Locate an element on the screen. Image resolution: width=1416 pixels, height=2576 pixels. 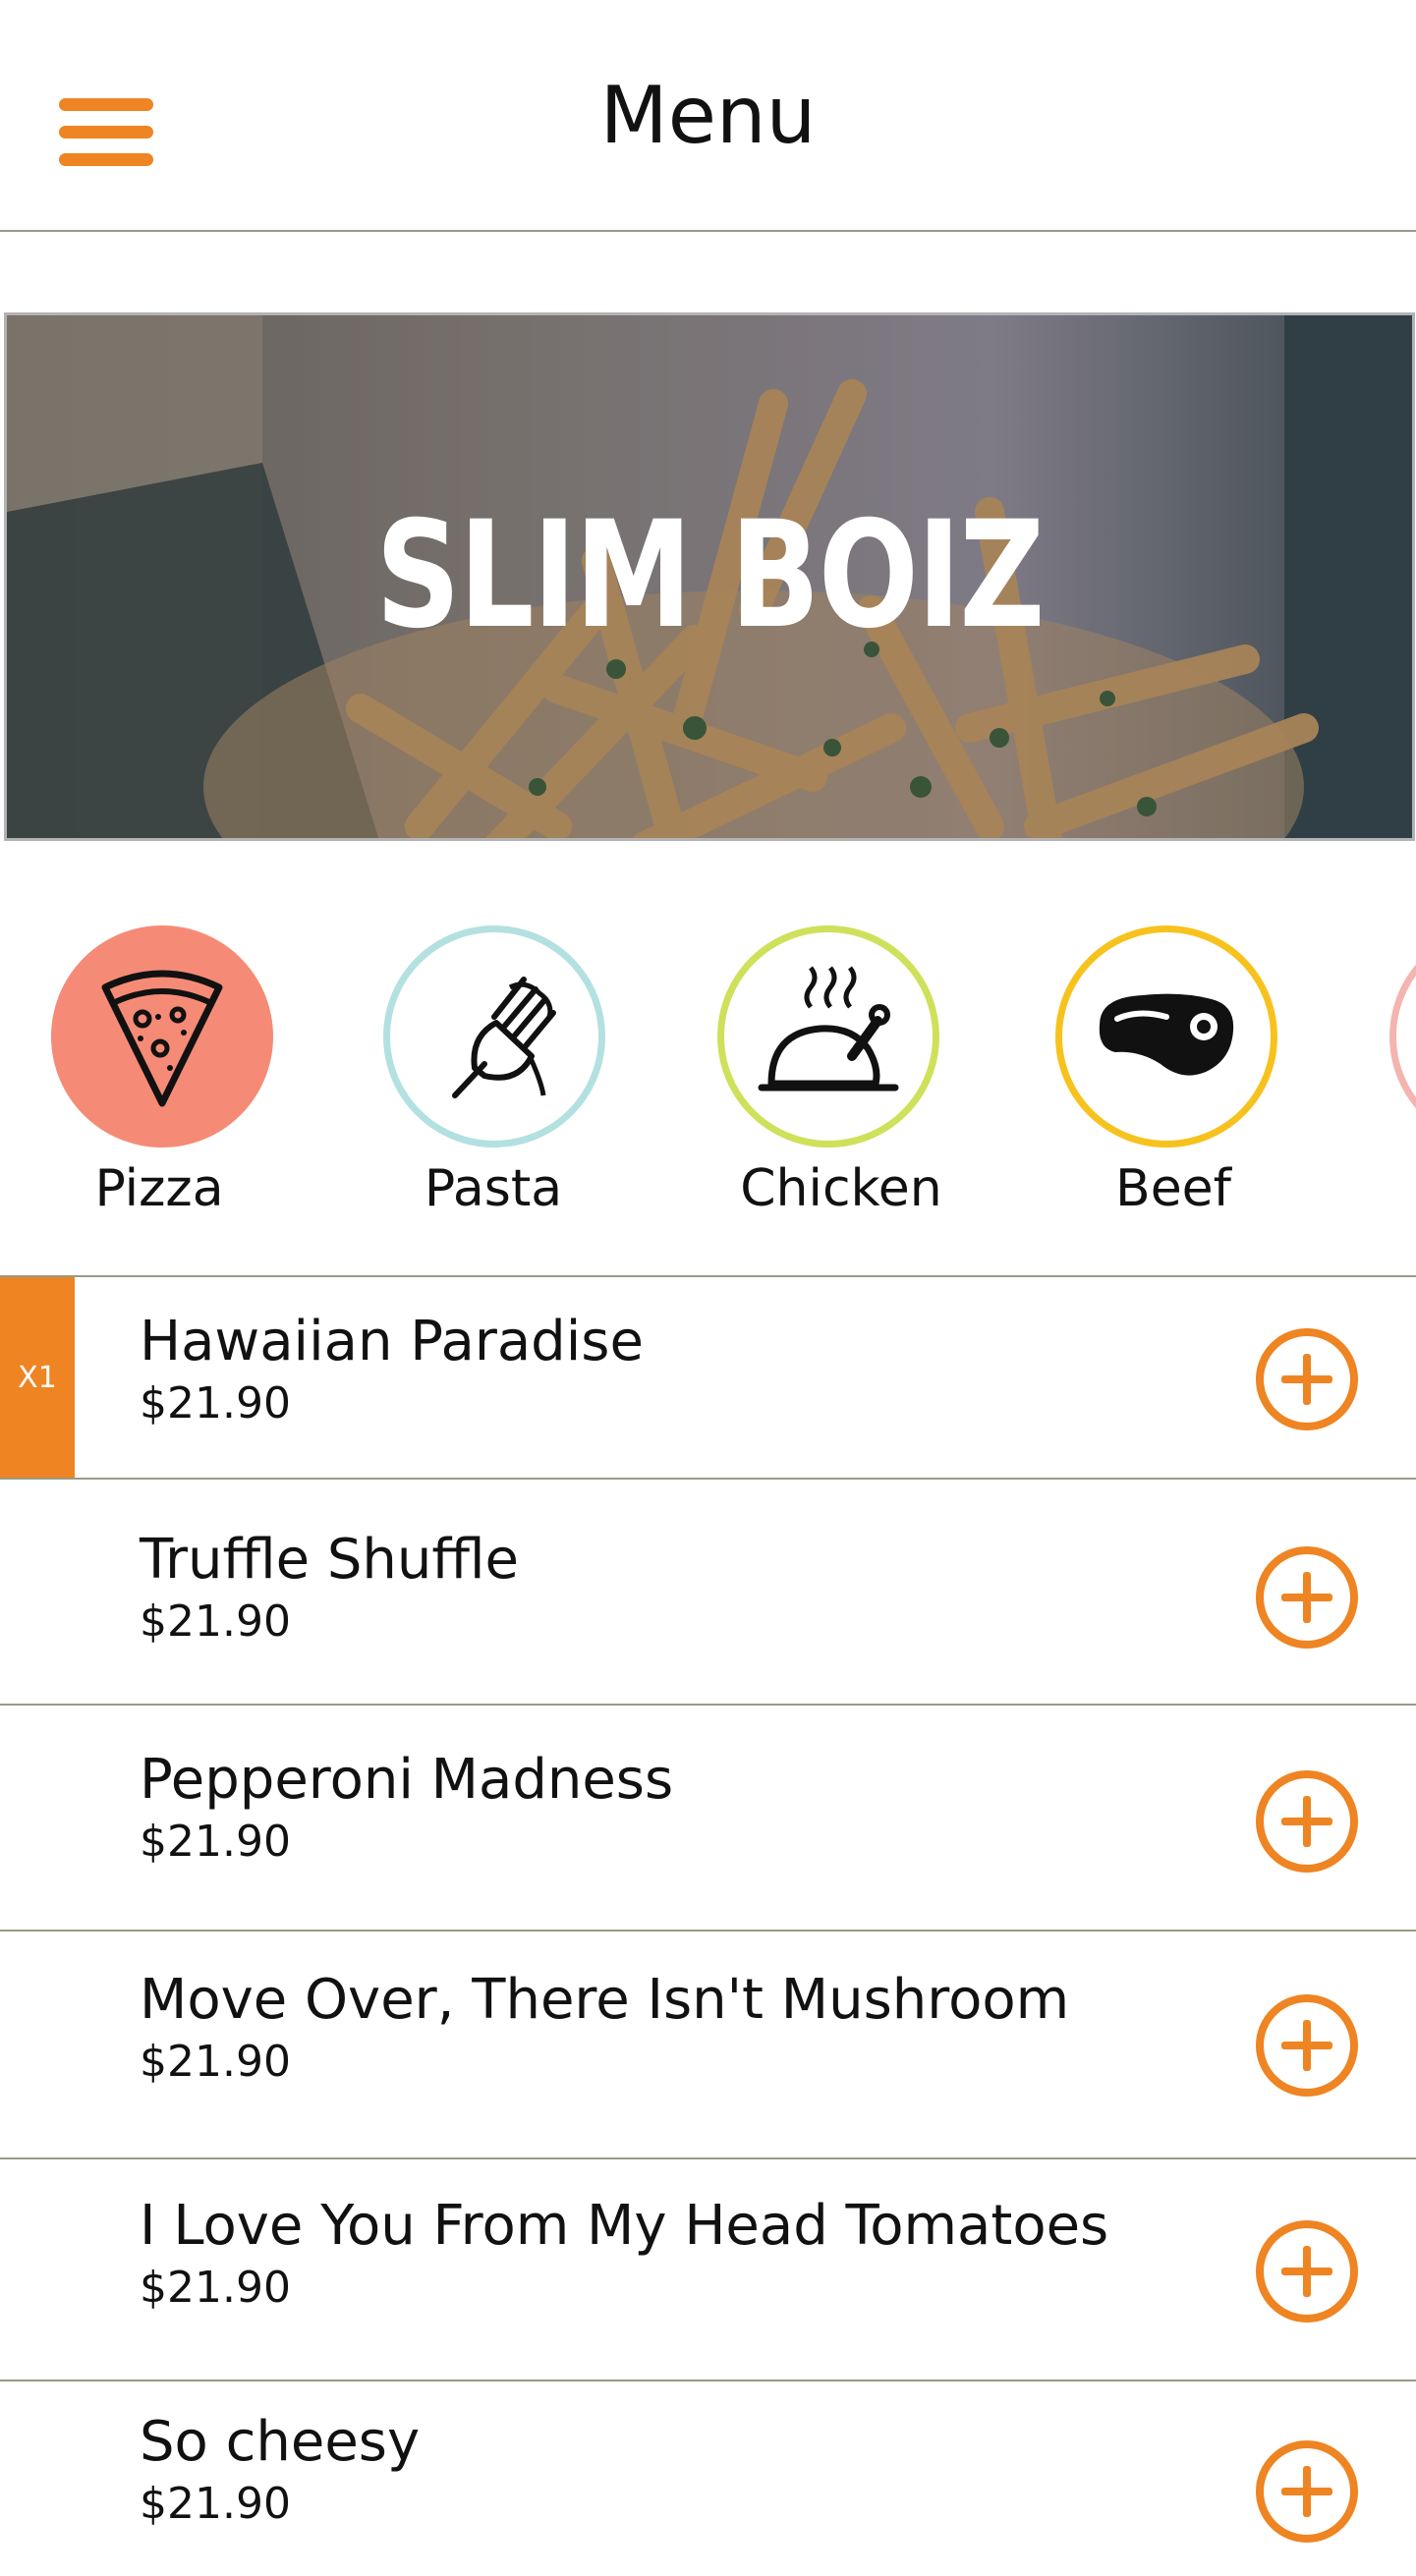
category-pizza: Pizza is located at coordinates (160, 1071).